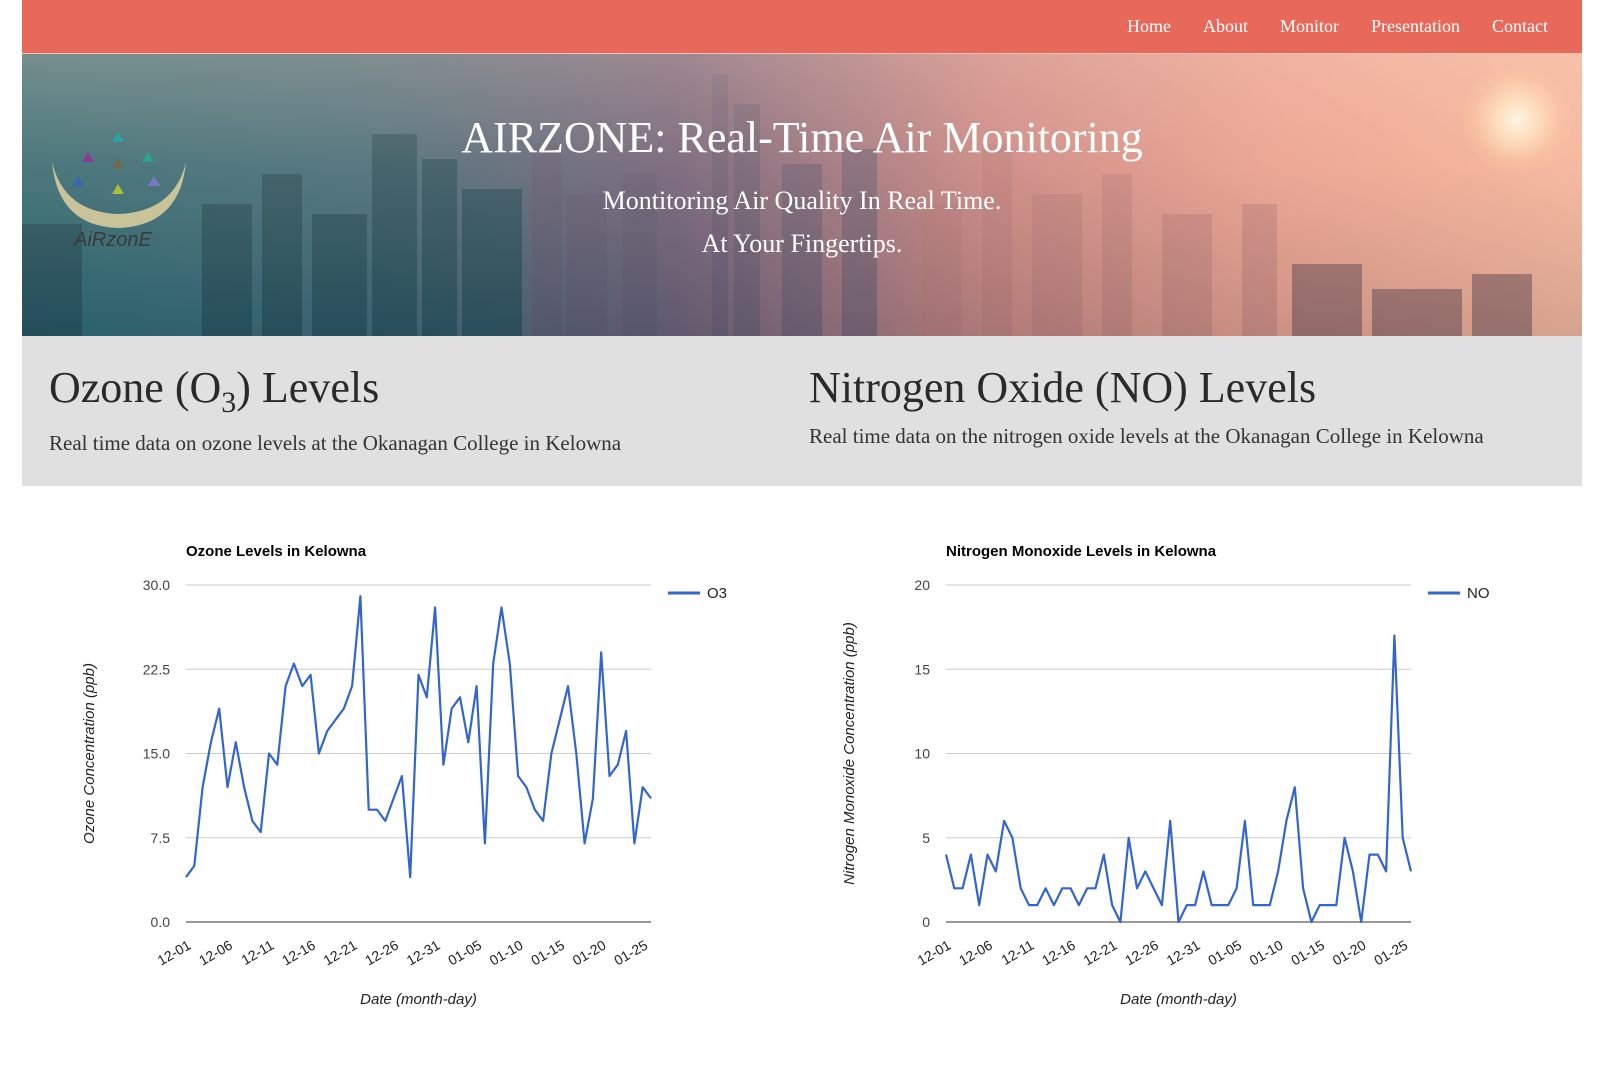  I want to click on y-tick-label: 22.5, so click(156, 669).